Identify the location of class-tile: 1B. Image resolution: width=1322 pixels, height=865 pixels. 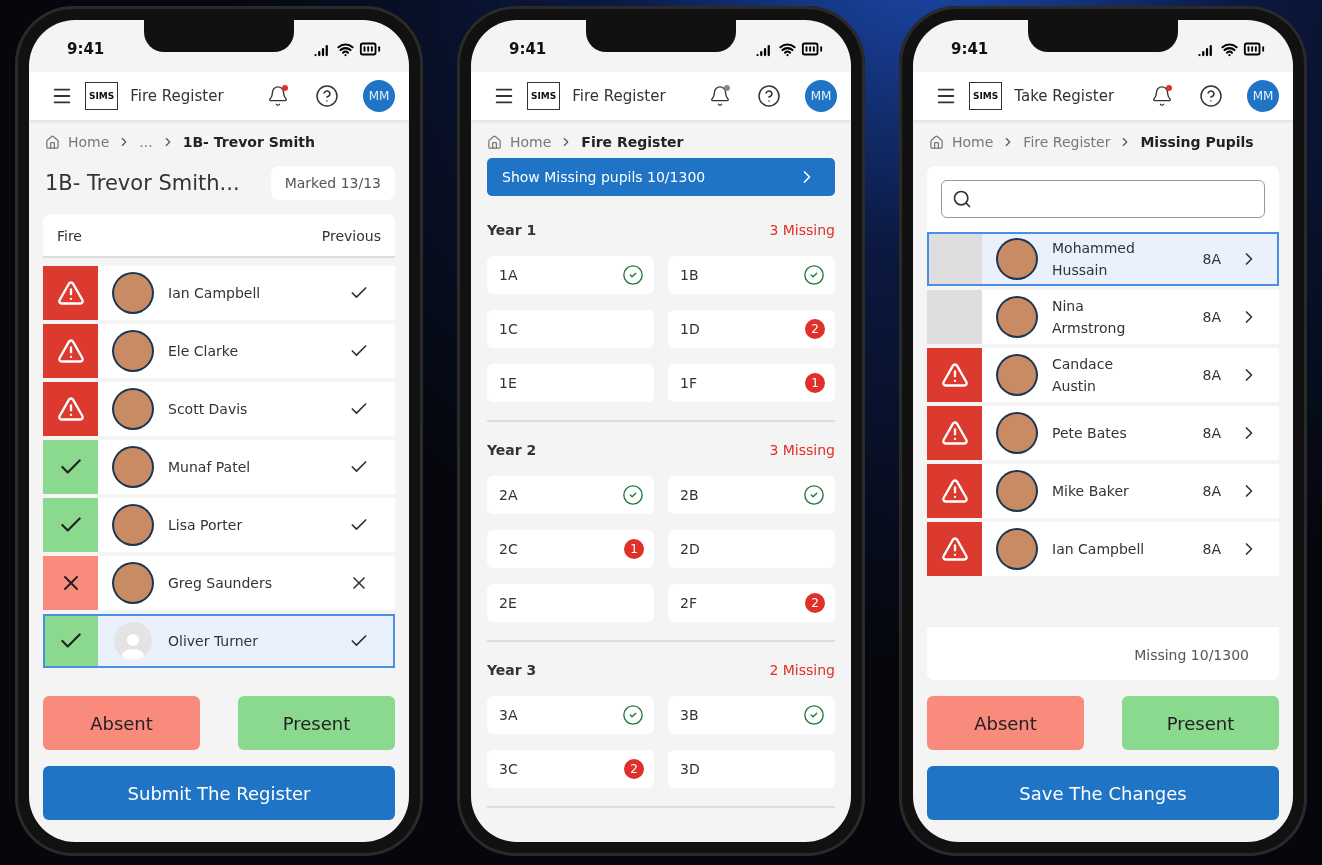
(751, 275).